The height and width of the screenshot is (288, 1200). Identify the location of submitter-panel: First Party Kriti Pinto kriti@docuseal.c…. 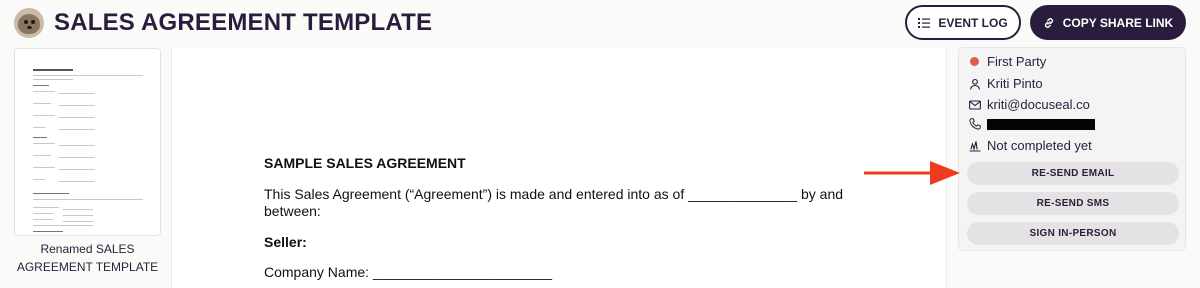
(1072, 149).